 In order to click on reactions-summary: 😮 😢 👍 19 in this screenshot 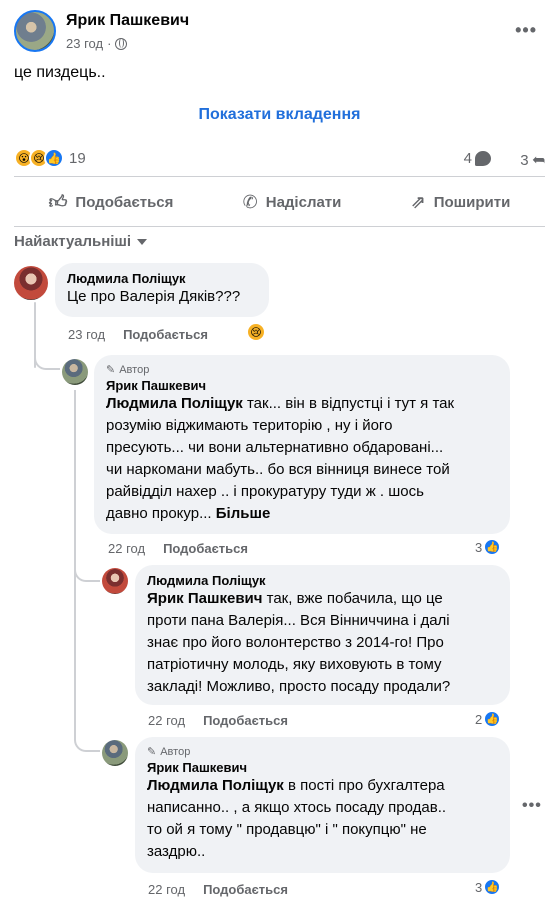, I will do `click(50, 158)`.